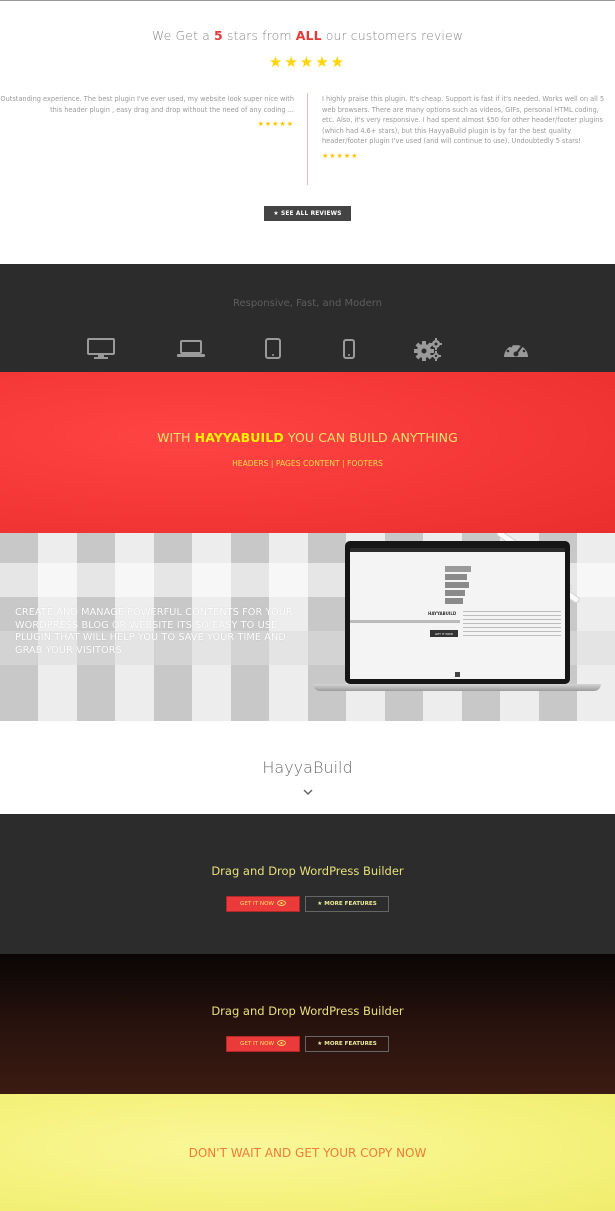  What do you see at coordinates (101, 349) in the screenshot?
I see `desktop-icon` at bounding box center [101, 349].